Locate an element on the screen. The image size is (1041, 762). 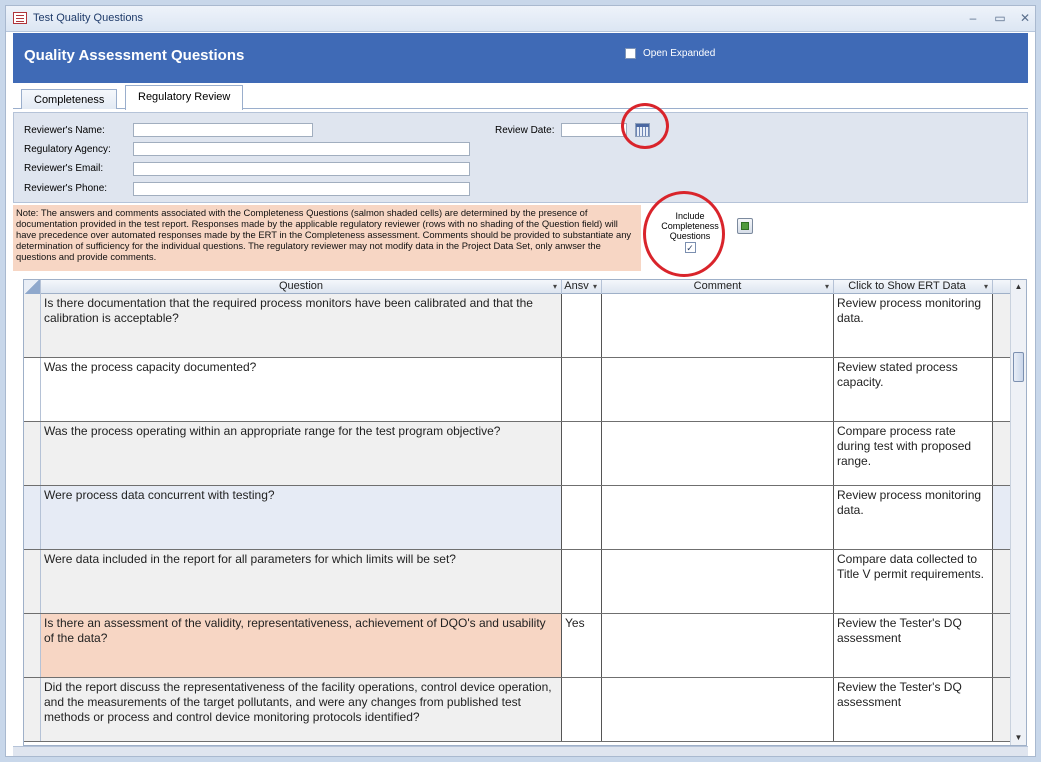
title-bar: Test Quality Questions – ▭ ✕ is located at coordinates (520, 19).